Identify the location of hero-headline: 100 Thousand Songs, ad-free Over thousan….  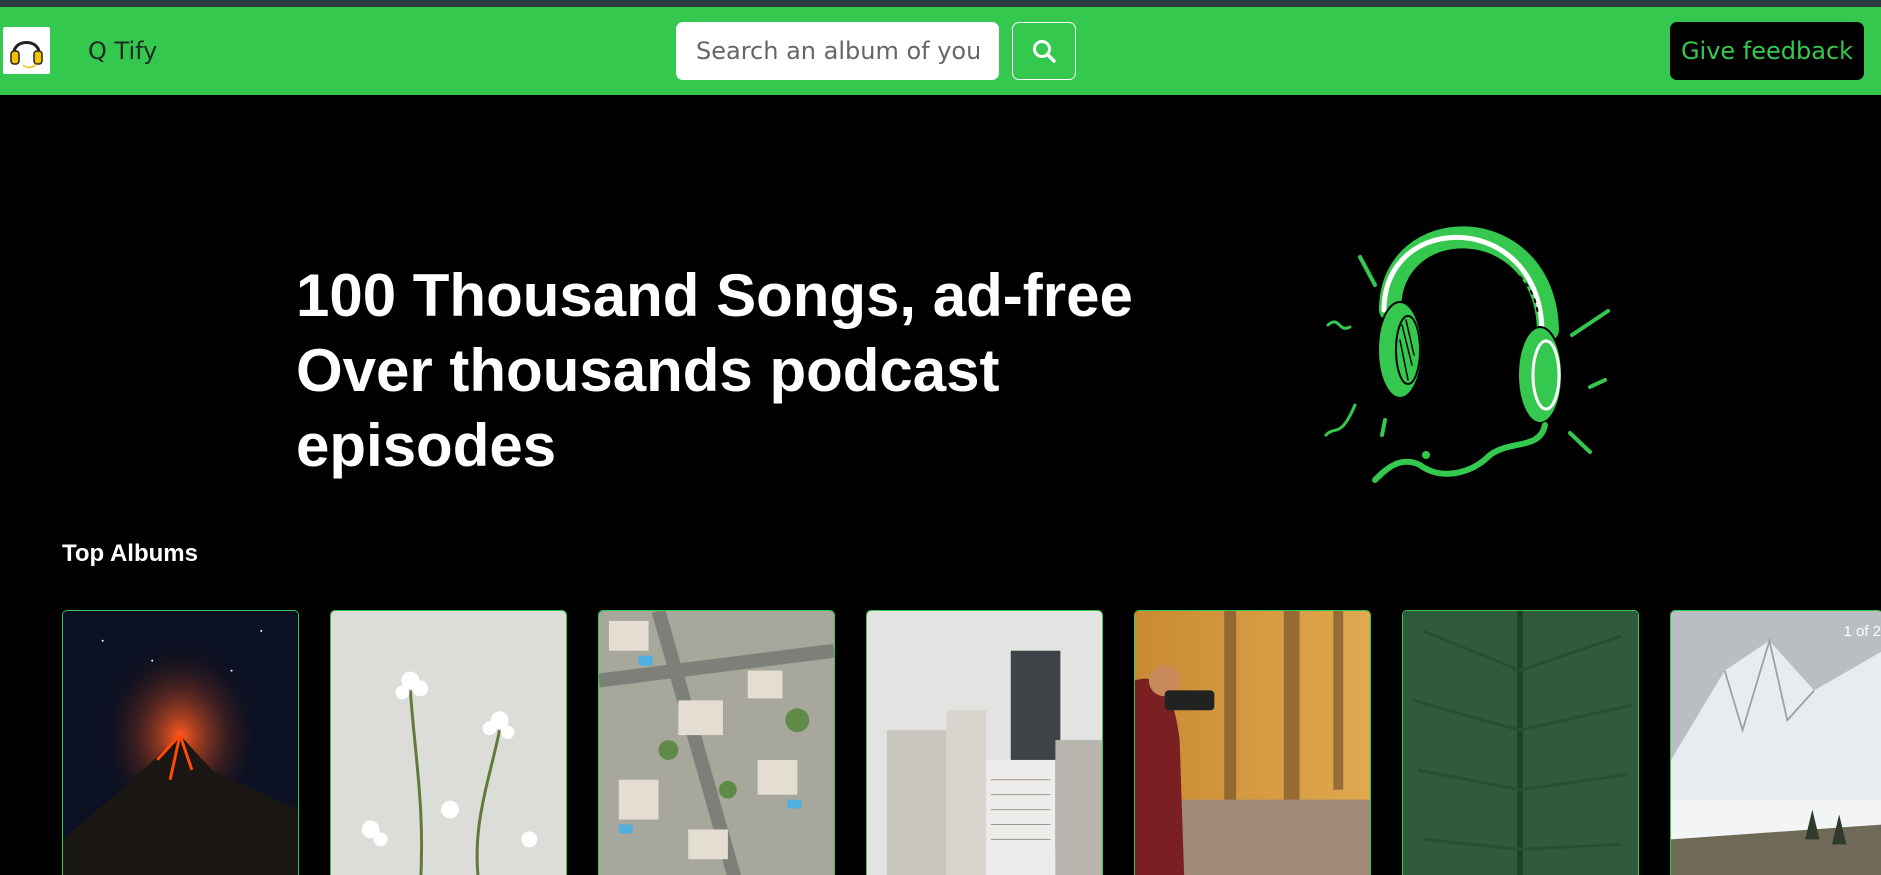
(726, 370).